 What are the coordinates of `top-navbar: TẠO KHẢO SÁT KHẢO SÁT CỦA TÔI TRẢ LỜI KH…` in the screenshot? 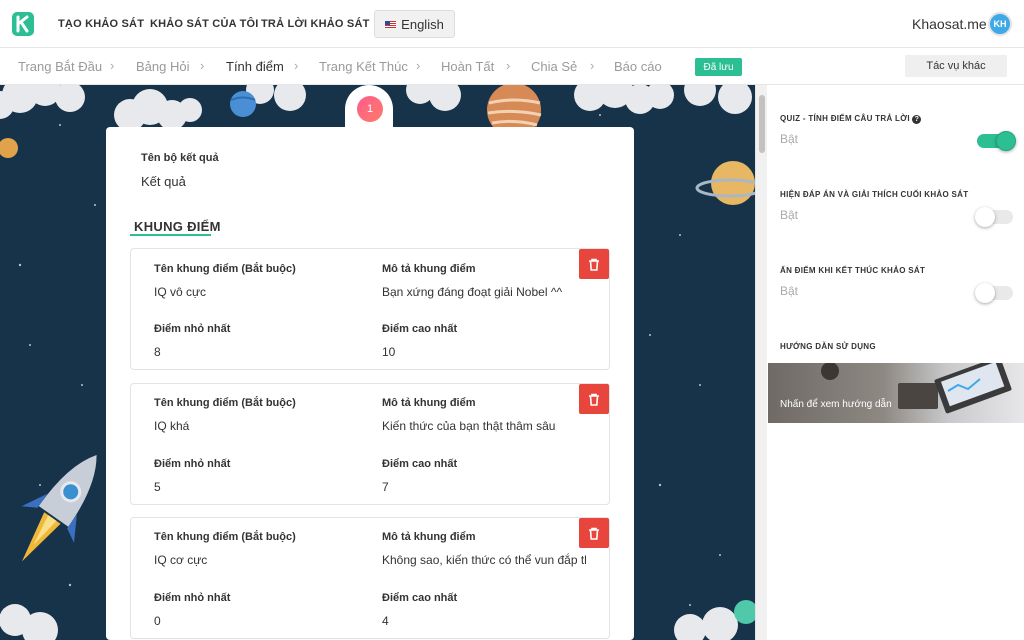 It's located at (512, 24).